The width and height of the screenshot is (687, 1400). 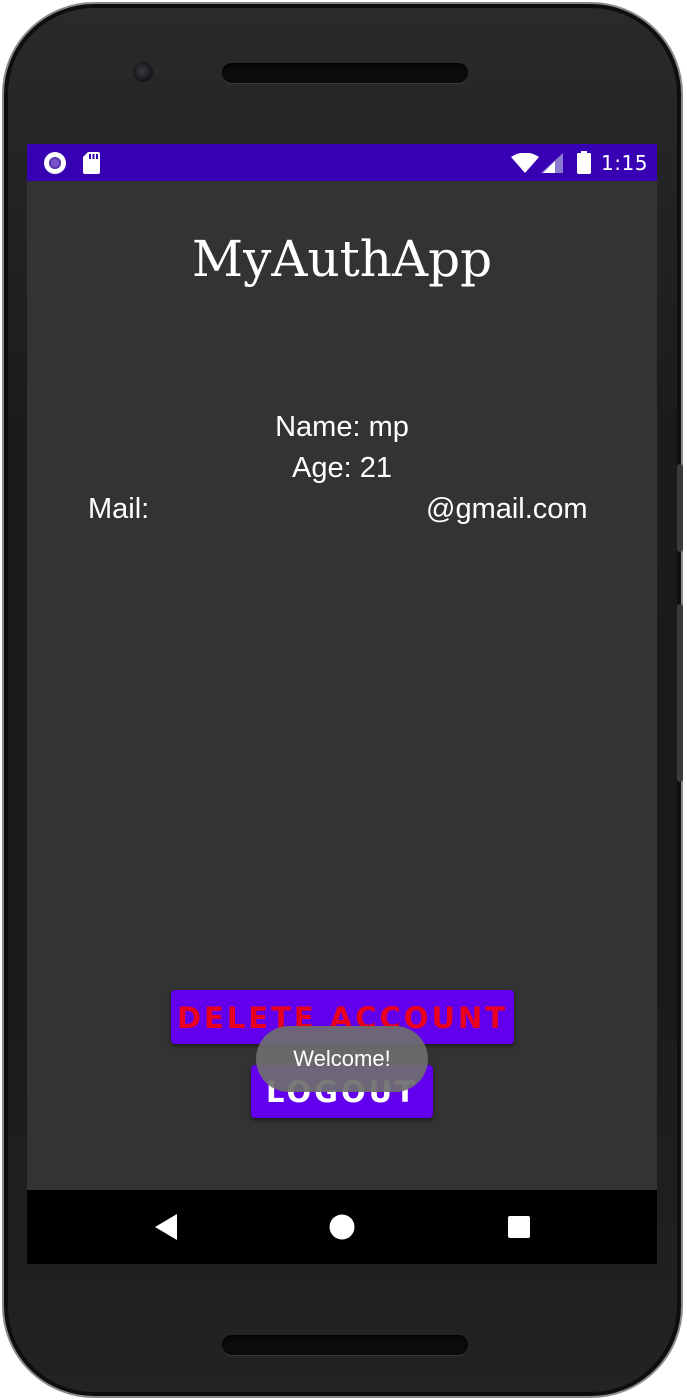 I want to click on notification-circle-icon, so click(x=55, y=163).